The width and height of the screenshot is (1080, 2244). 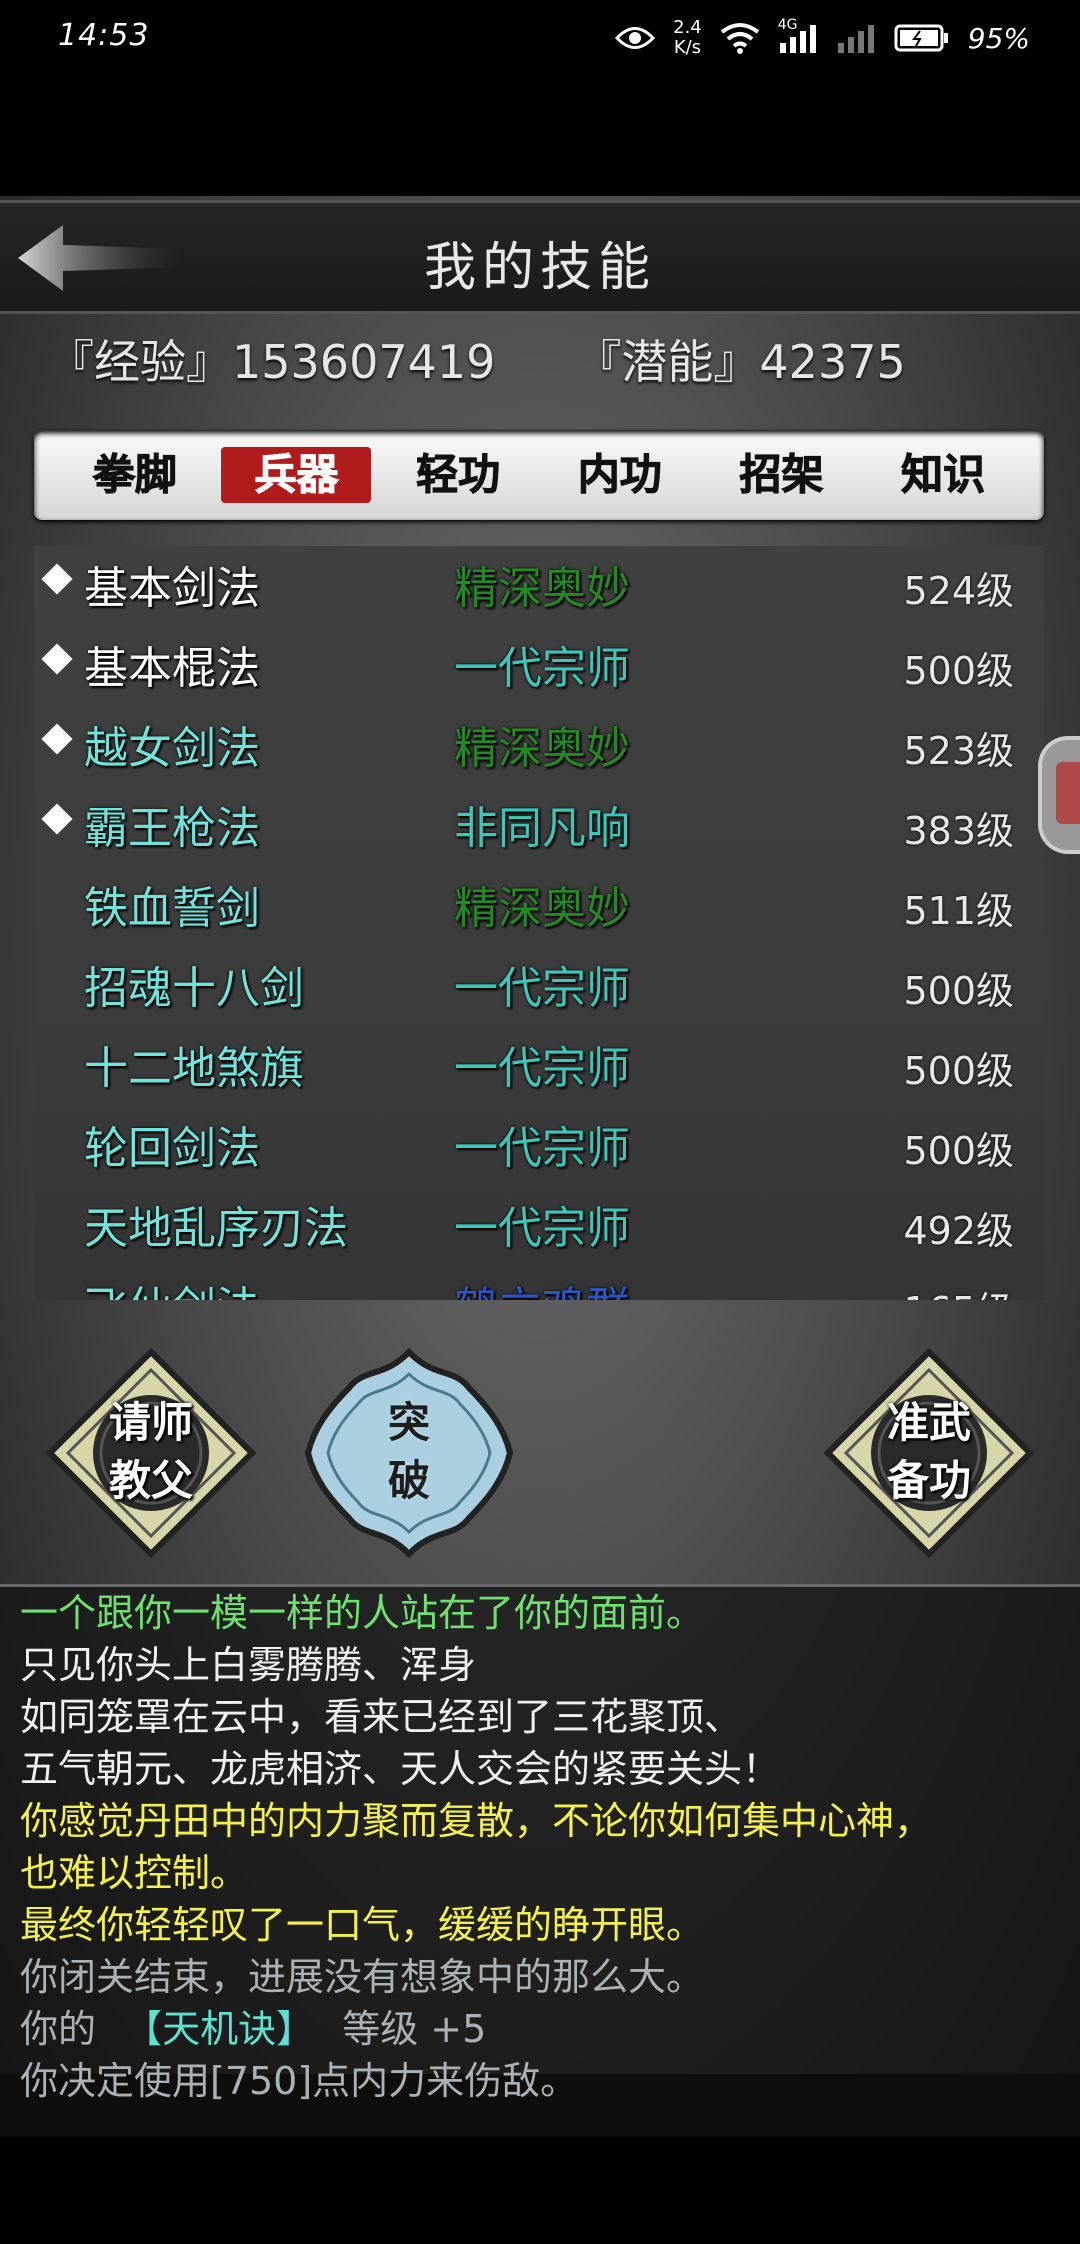 What do you see at coordinates (219, 2029) in the screenshot?
I see `skill-highlight: 【天机诀】` at bounding box center [219, 2029].